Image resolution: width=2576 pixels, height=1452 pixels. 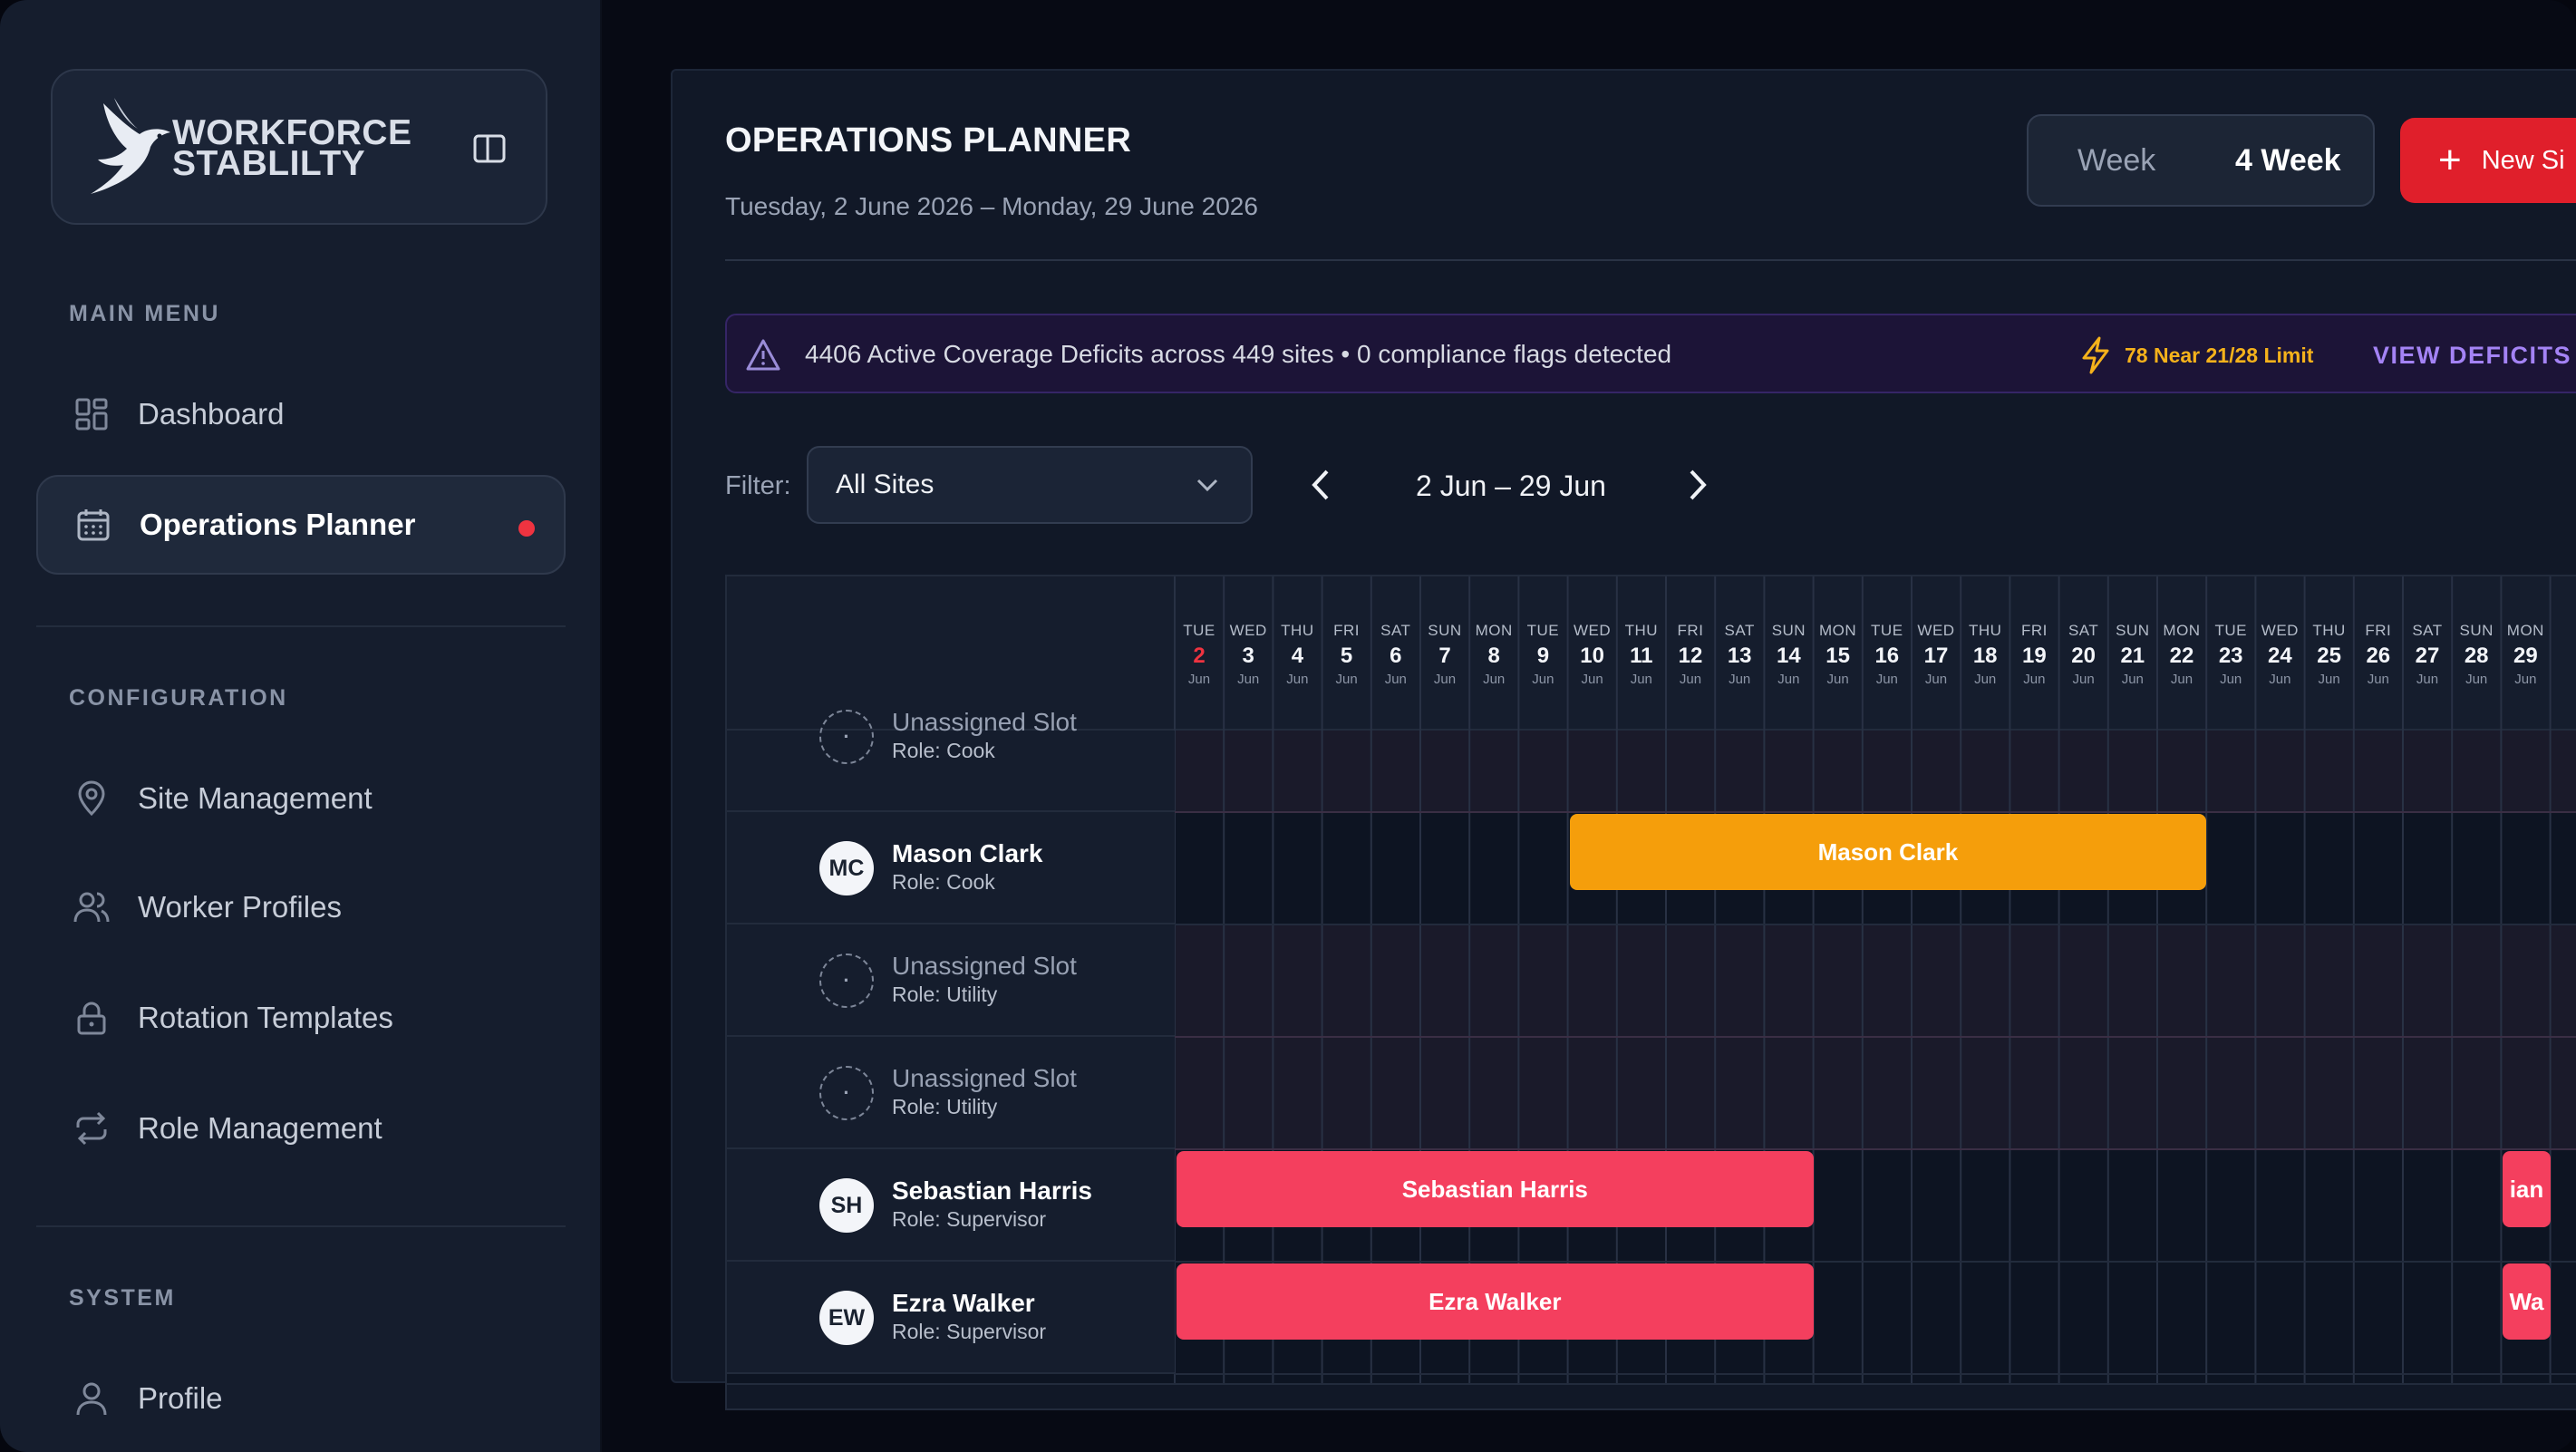 I want to click on day-header: WED 10 Jun, so click(x=1592, y=654).